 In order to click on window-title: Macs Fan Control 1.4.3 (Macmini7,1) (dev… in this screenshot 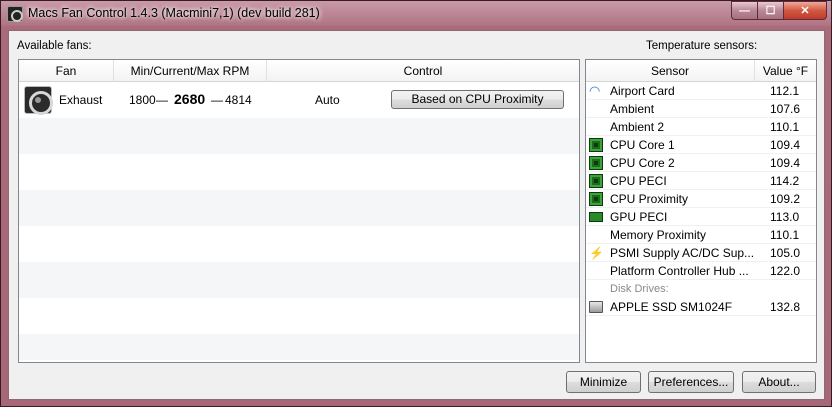, I will do `click(174, 13)`.